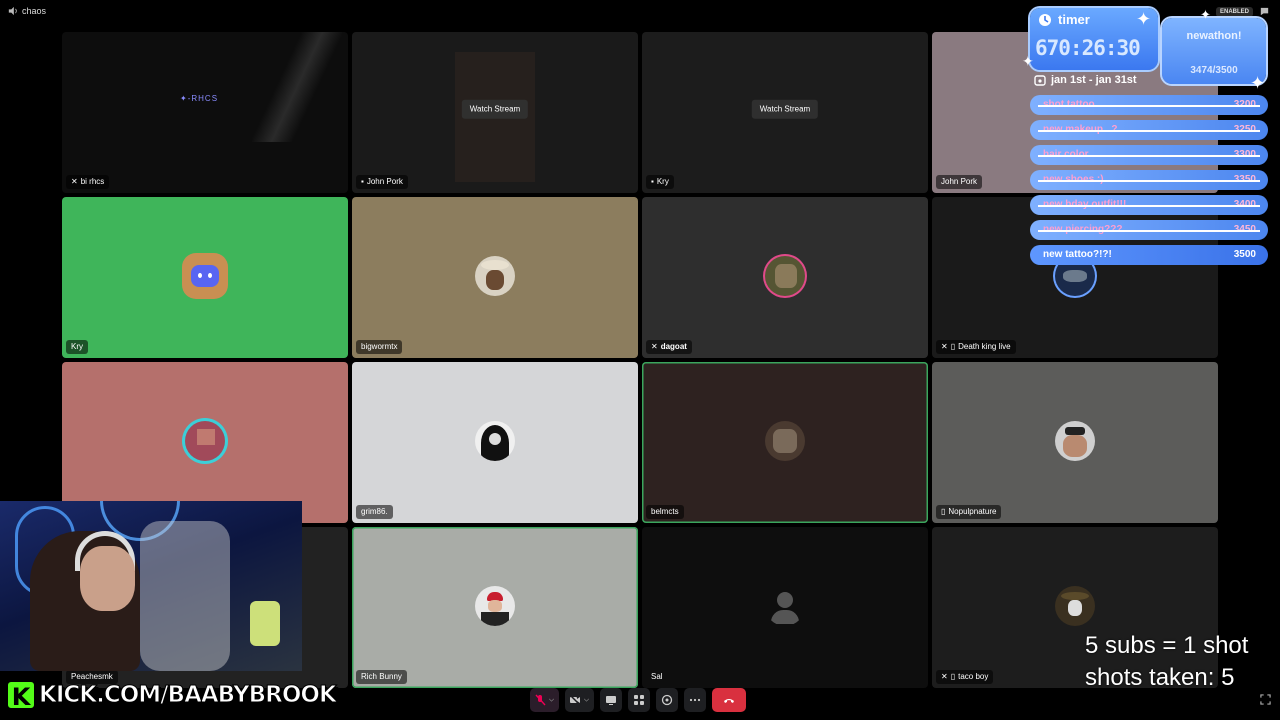 The width and height of the screenshot is (1280, 720). I want to click on newathon-title: newathon!, so click(1214, 36).